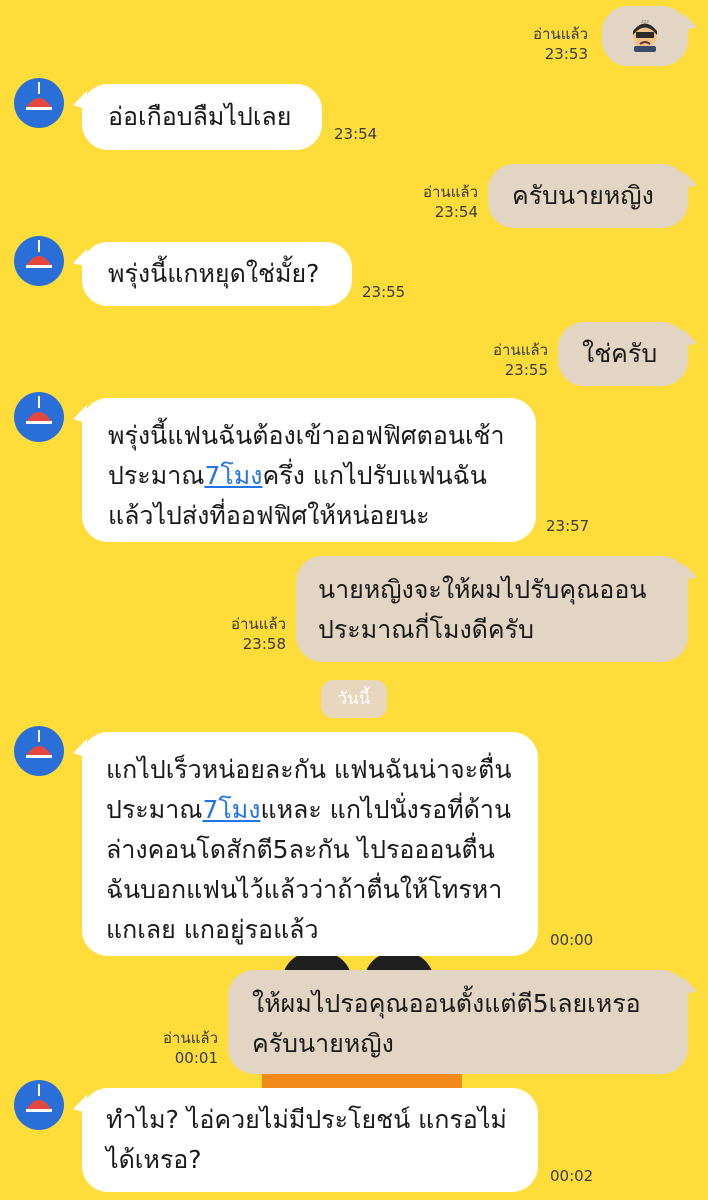 The image size is (708, 1200). I want to click on outgoing-message-bubble: ครับนายหญิง, so click(588, 196).